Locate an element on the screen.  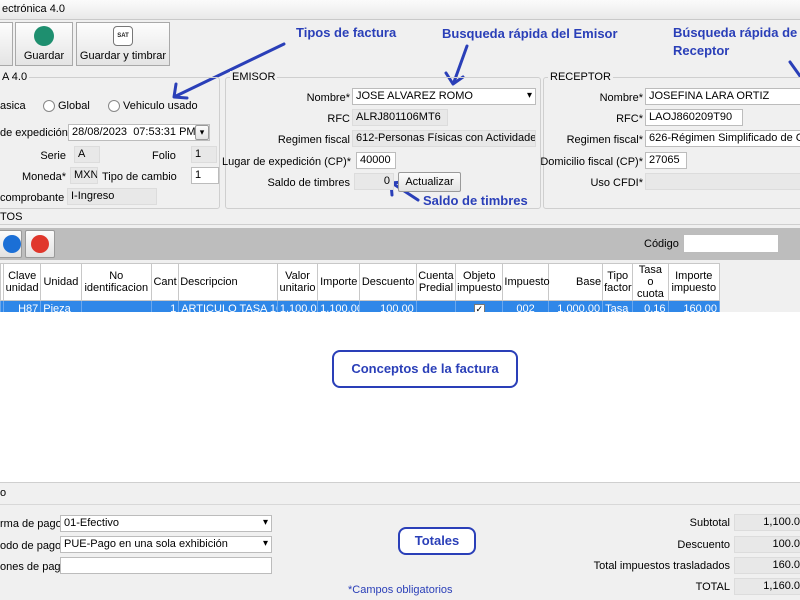
folio-label: Folio is located at coordinates (164, 156).